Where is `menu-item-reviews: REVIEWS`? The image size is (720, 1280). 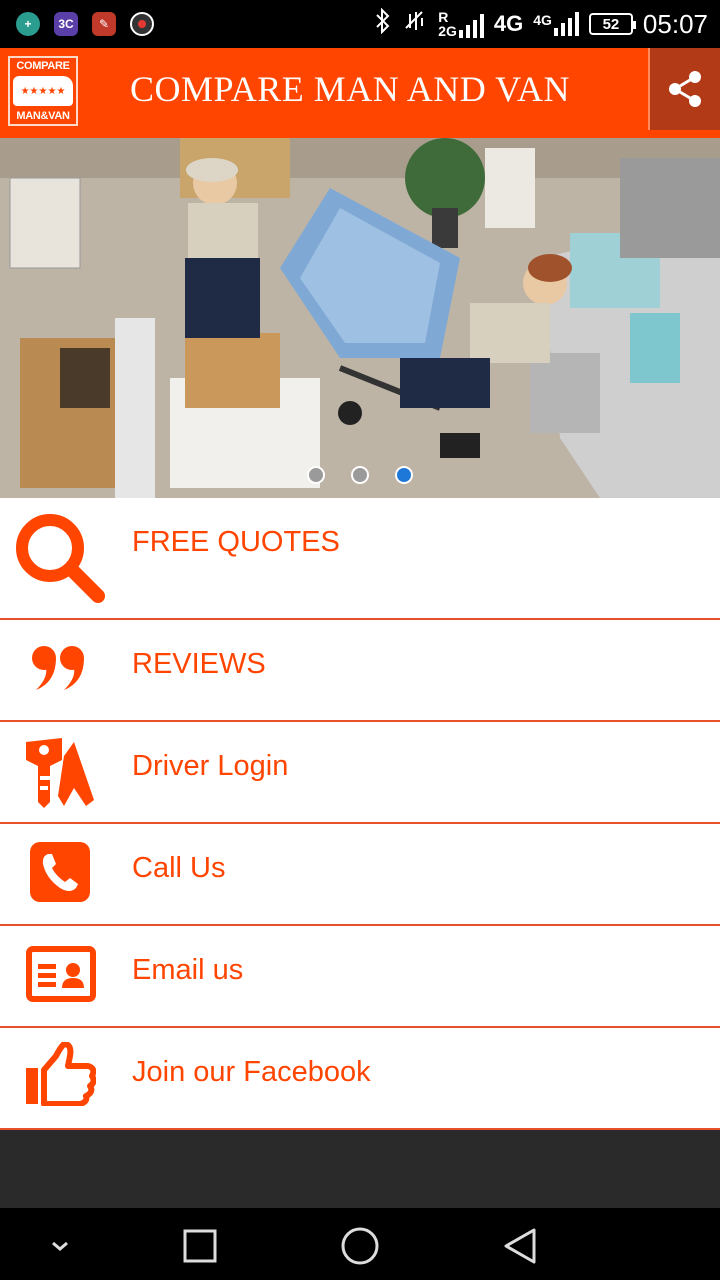 menu-item-reviews: REVIEWS is located at coordinates (360, 671).